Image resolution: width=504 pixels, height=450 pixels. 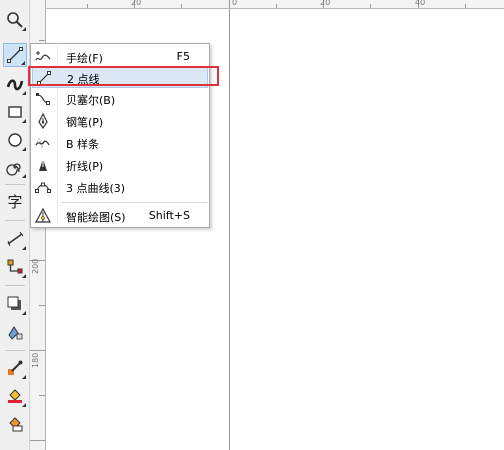 I want to click on menu-item-pen: 钢笔(P), so click(x=120, y=121).